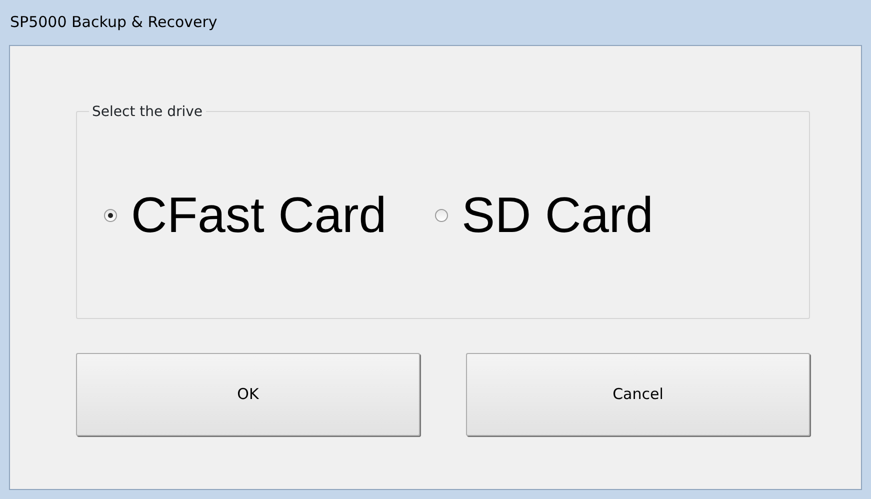 The image size is (871, 499). Describe the element at coordinates (638, 394) in the screenshot. I see `dialog-button: Cancel` at that location.